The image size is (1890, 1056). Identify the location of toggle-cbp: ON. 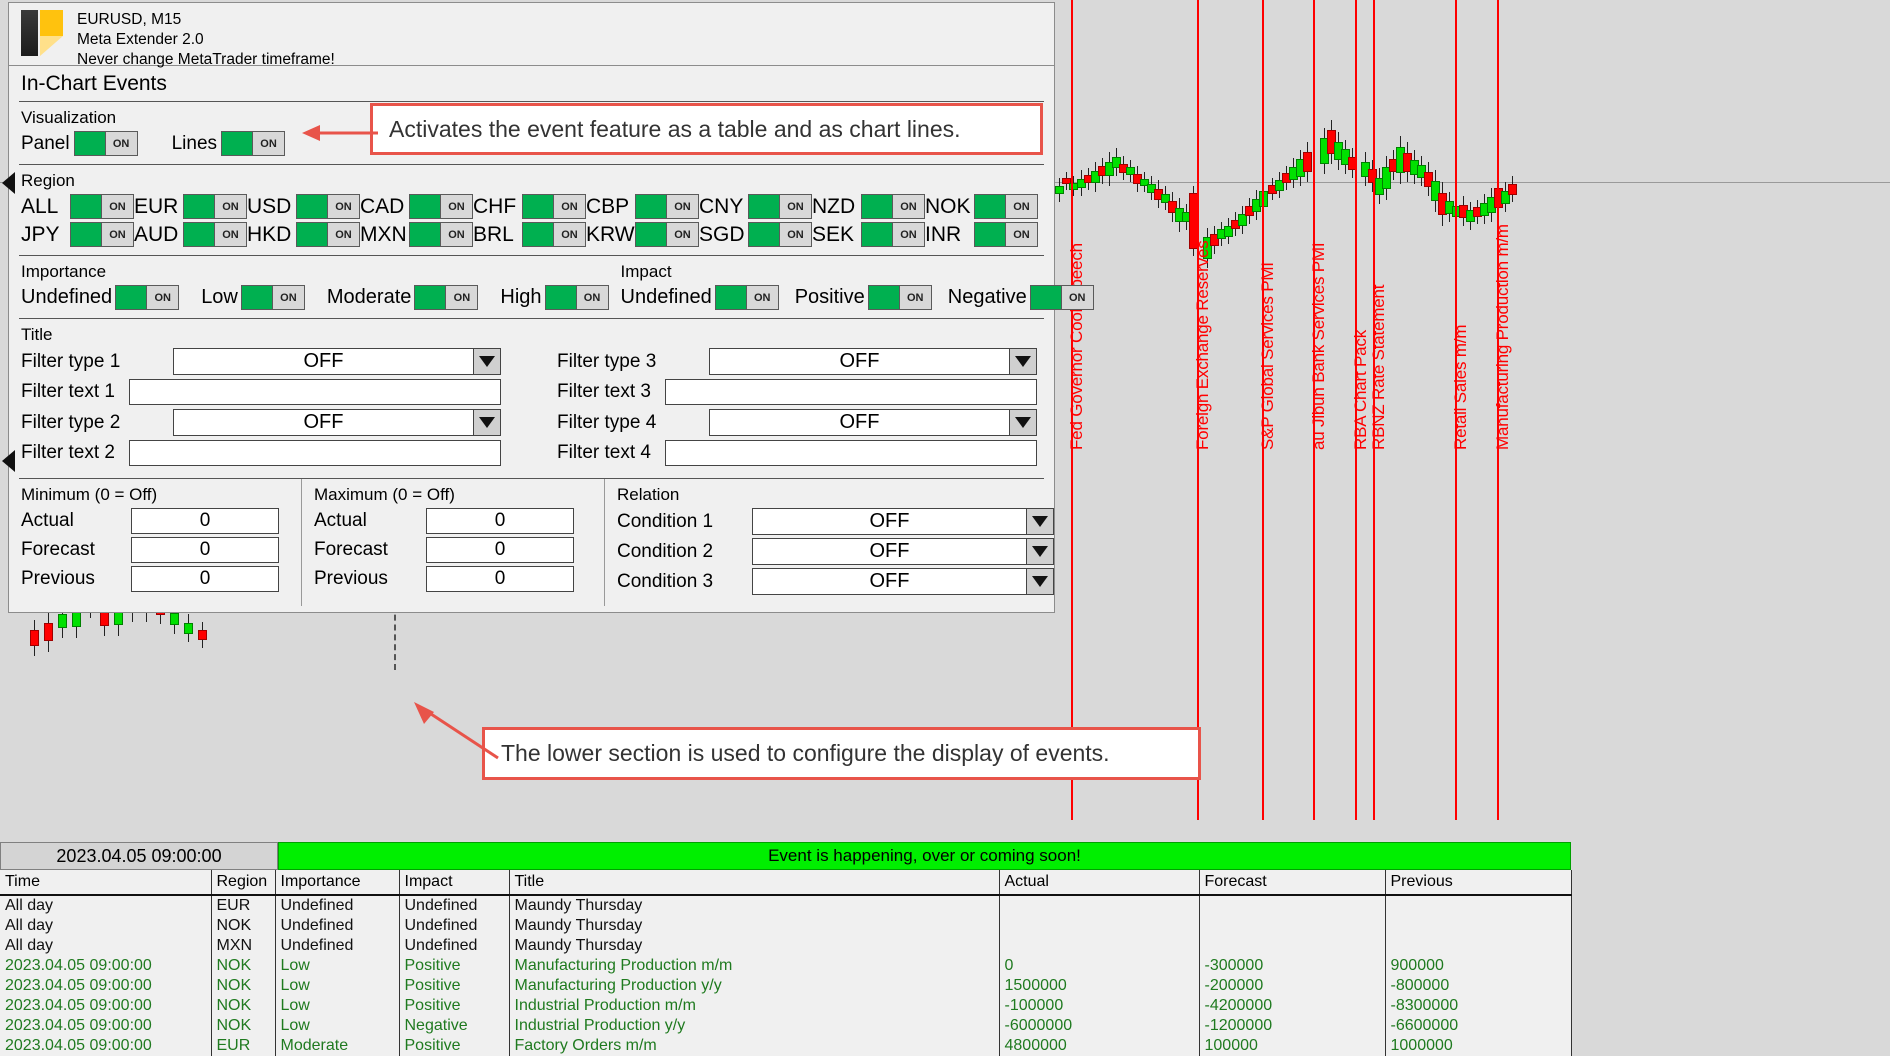
(667, 206).